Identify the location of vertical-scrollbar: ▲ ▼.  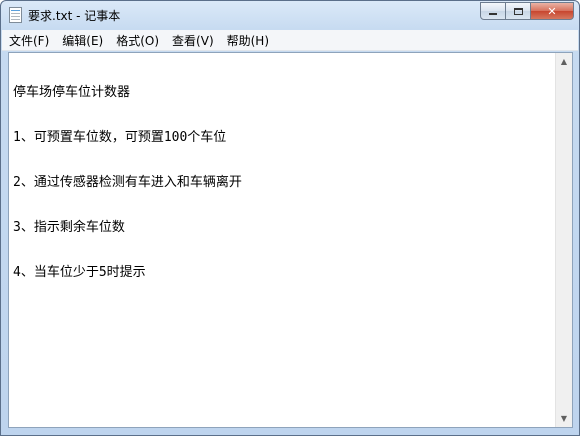
(563, 240).